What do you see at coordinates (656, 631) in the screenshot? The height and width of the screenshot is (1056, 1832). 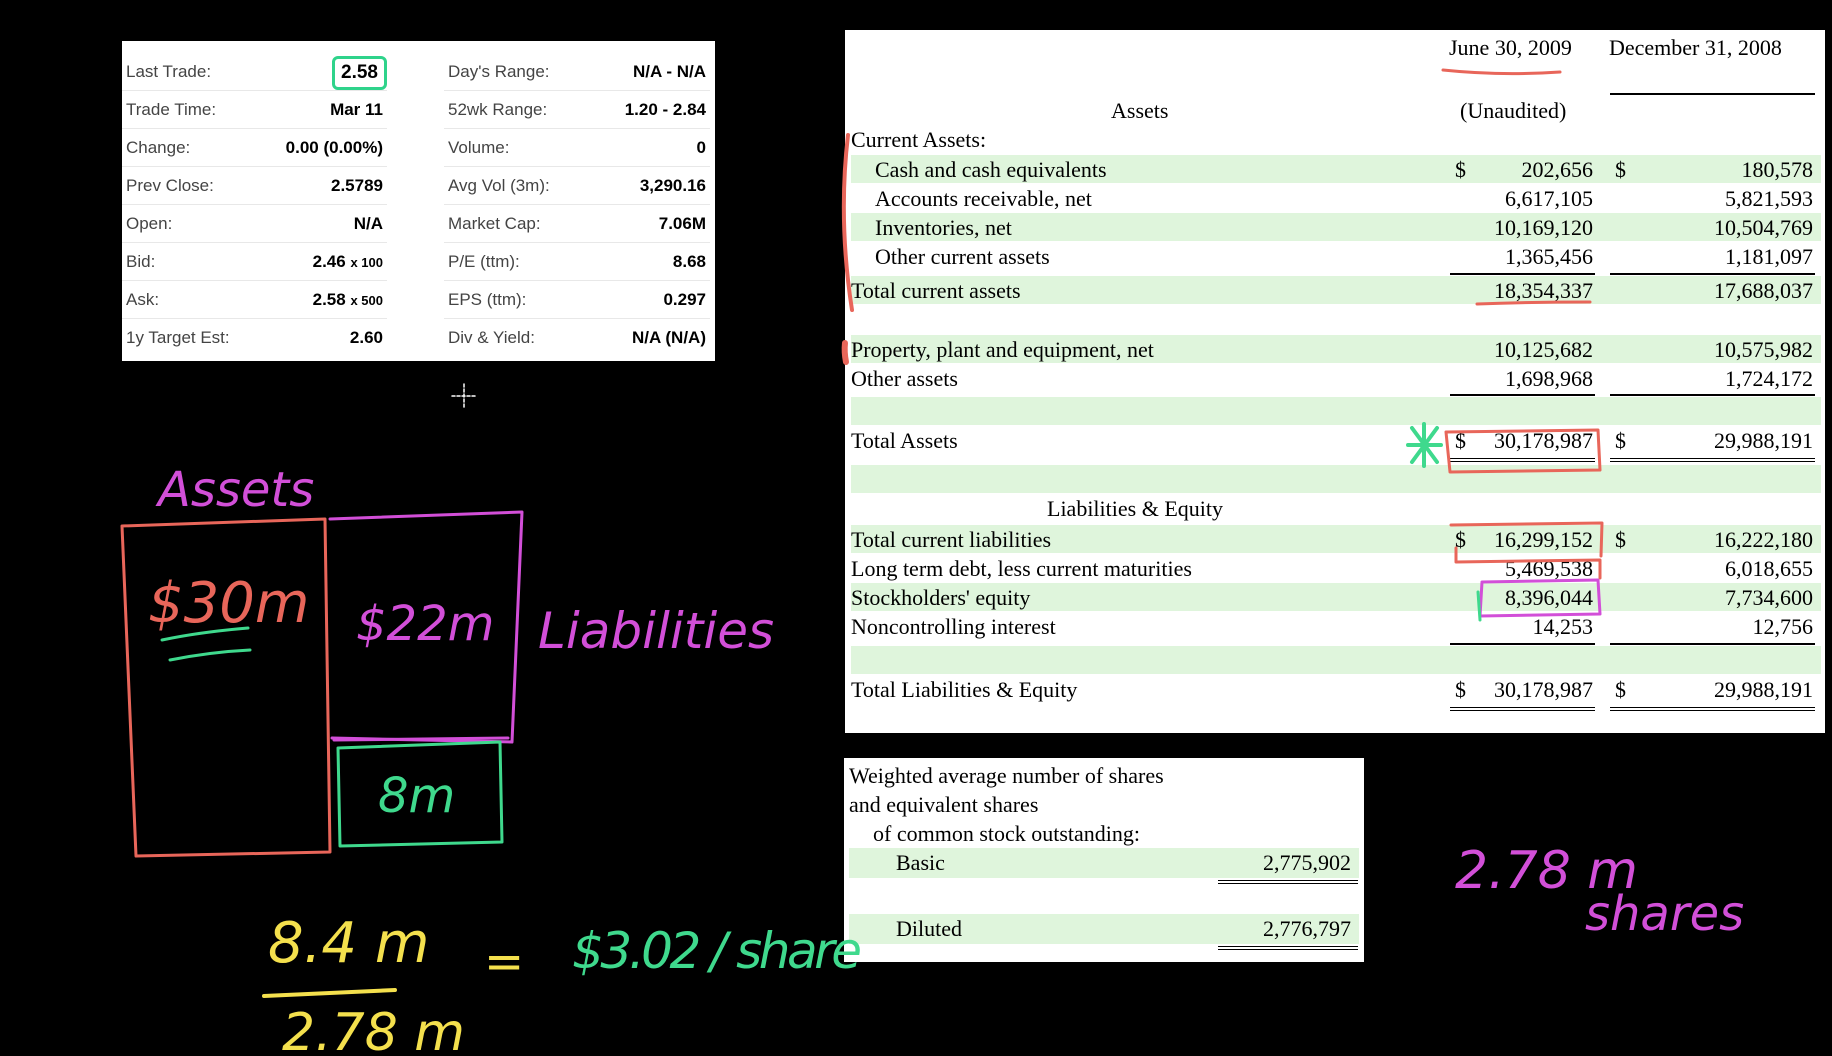 I see `liabilities-label: Liabilities` at bounding box center [656, 631].